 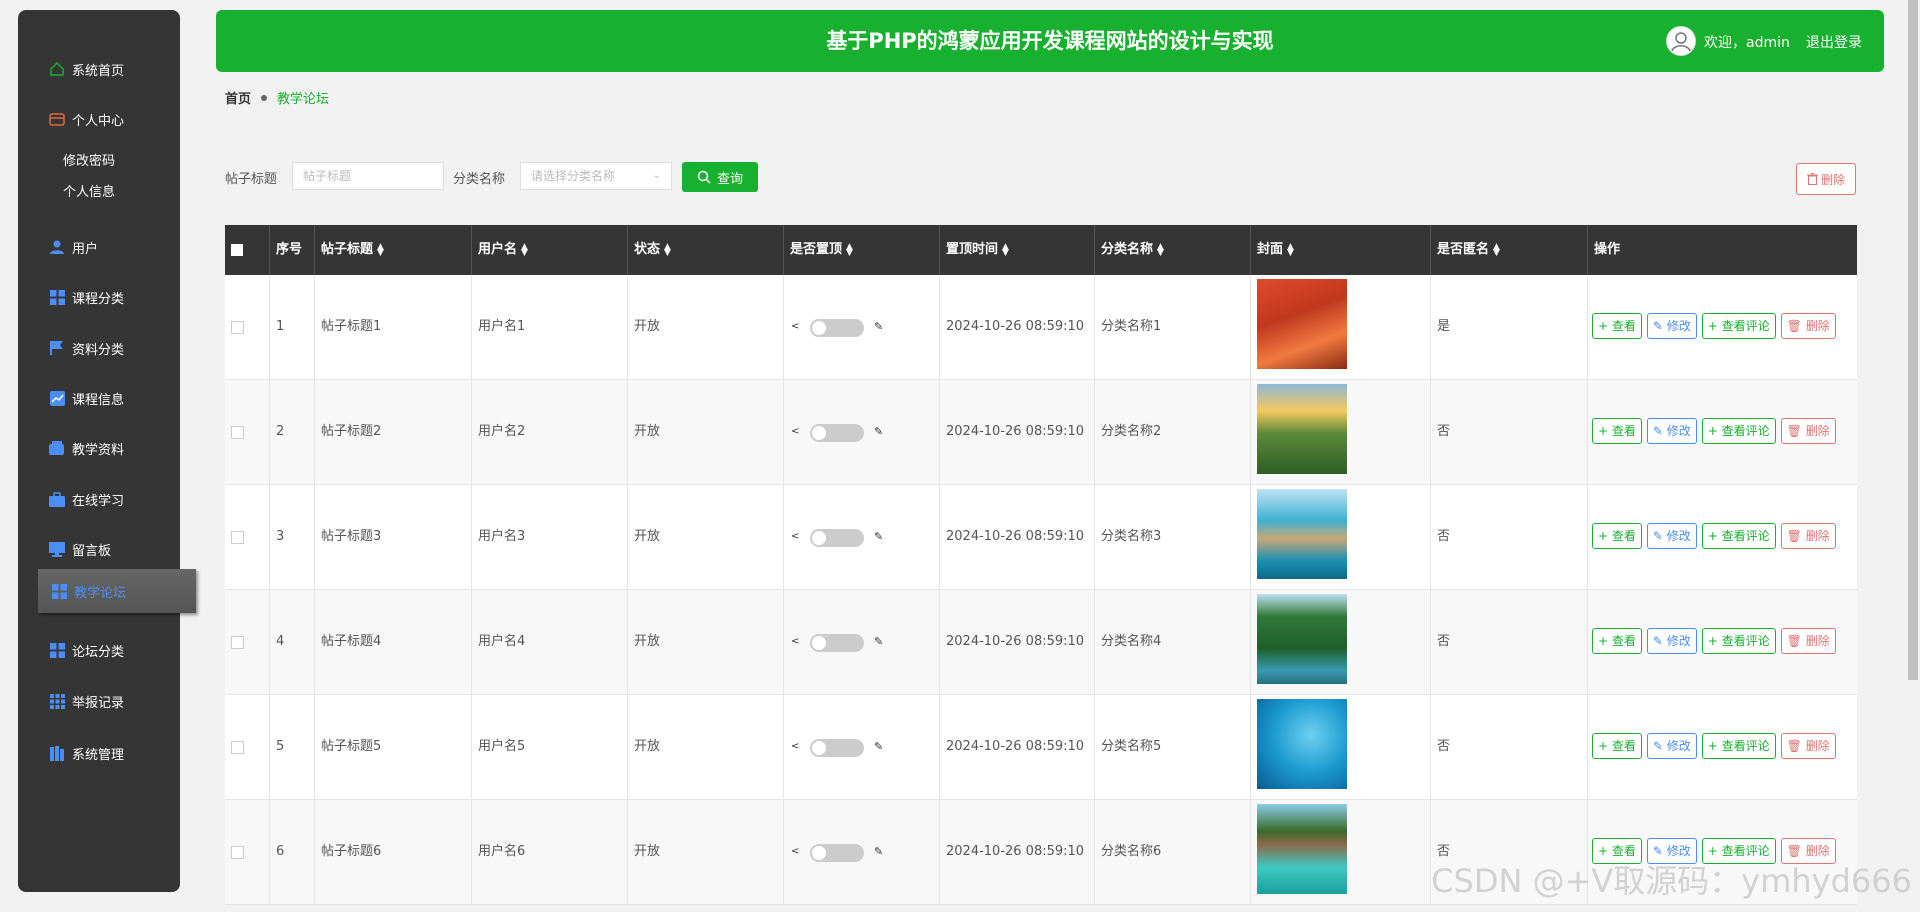 What do you see at coordinates (573, 176) in the screenshot?
I see `category-select-placeholder: 请选择分类名称` at bounding box center [573, 176].